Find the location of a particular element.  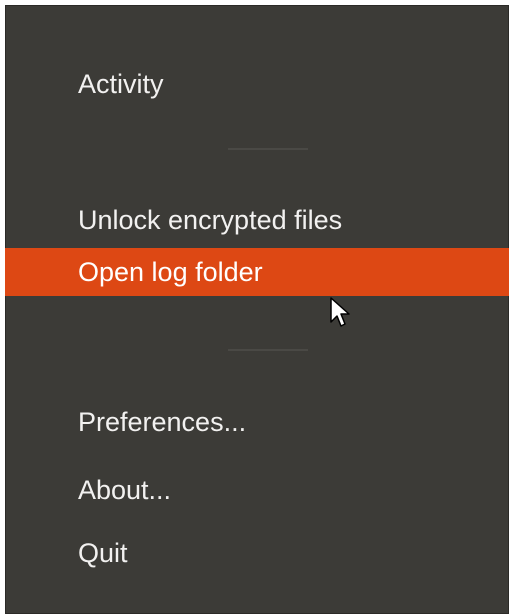

menu-item-label: Unlock encrypted files is located at coordinates (210, 219).